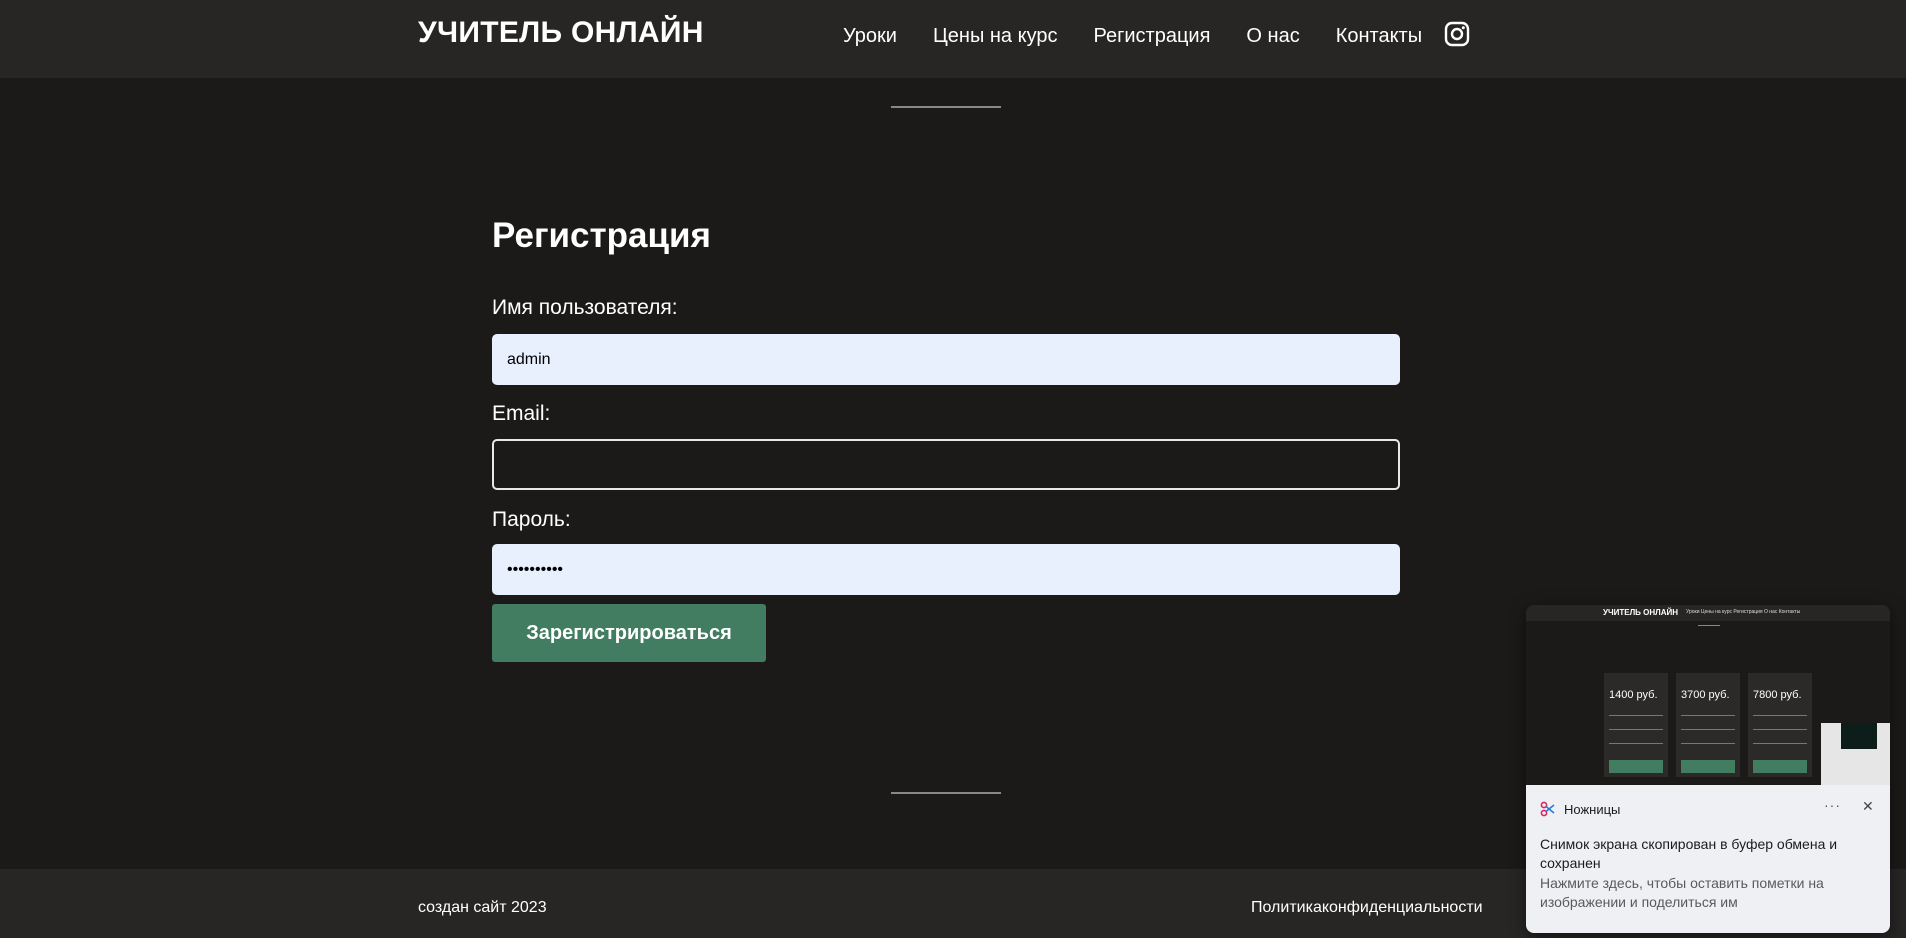 Image resolution: width=1906 pixels, height=938 pixels. I want to click on nav-lessons: Уроки, so click(870, 36).